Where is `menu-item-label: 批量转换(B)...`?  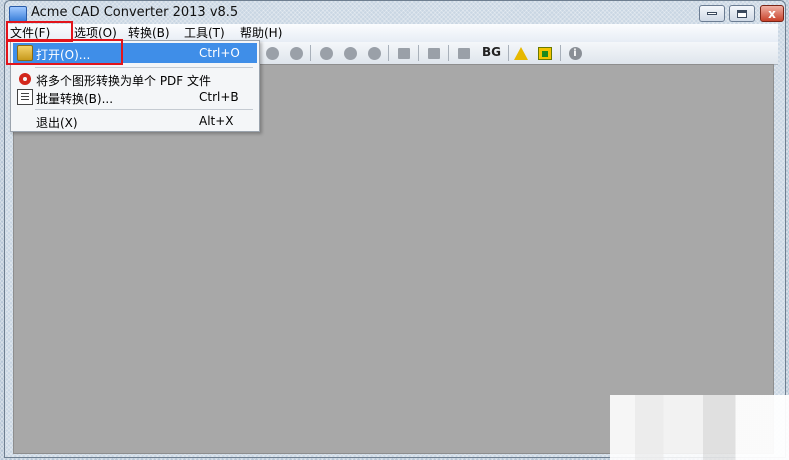 menu-item-label: 批量转换(B)... is located at coordinates (75, 99).